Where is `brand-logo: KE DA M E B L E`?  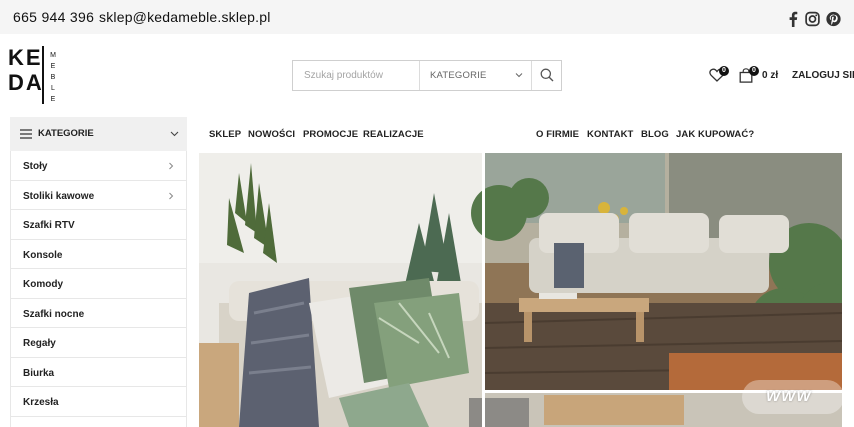
brand-logo: KE DA M E B L E is located at coordinates (33, 75).